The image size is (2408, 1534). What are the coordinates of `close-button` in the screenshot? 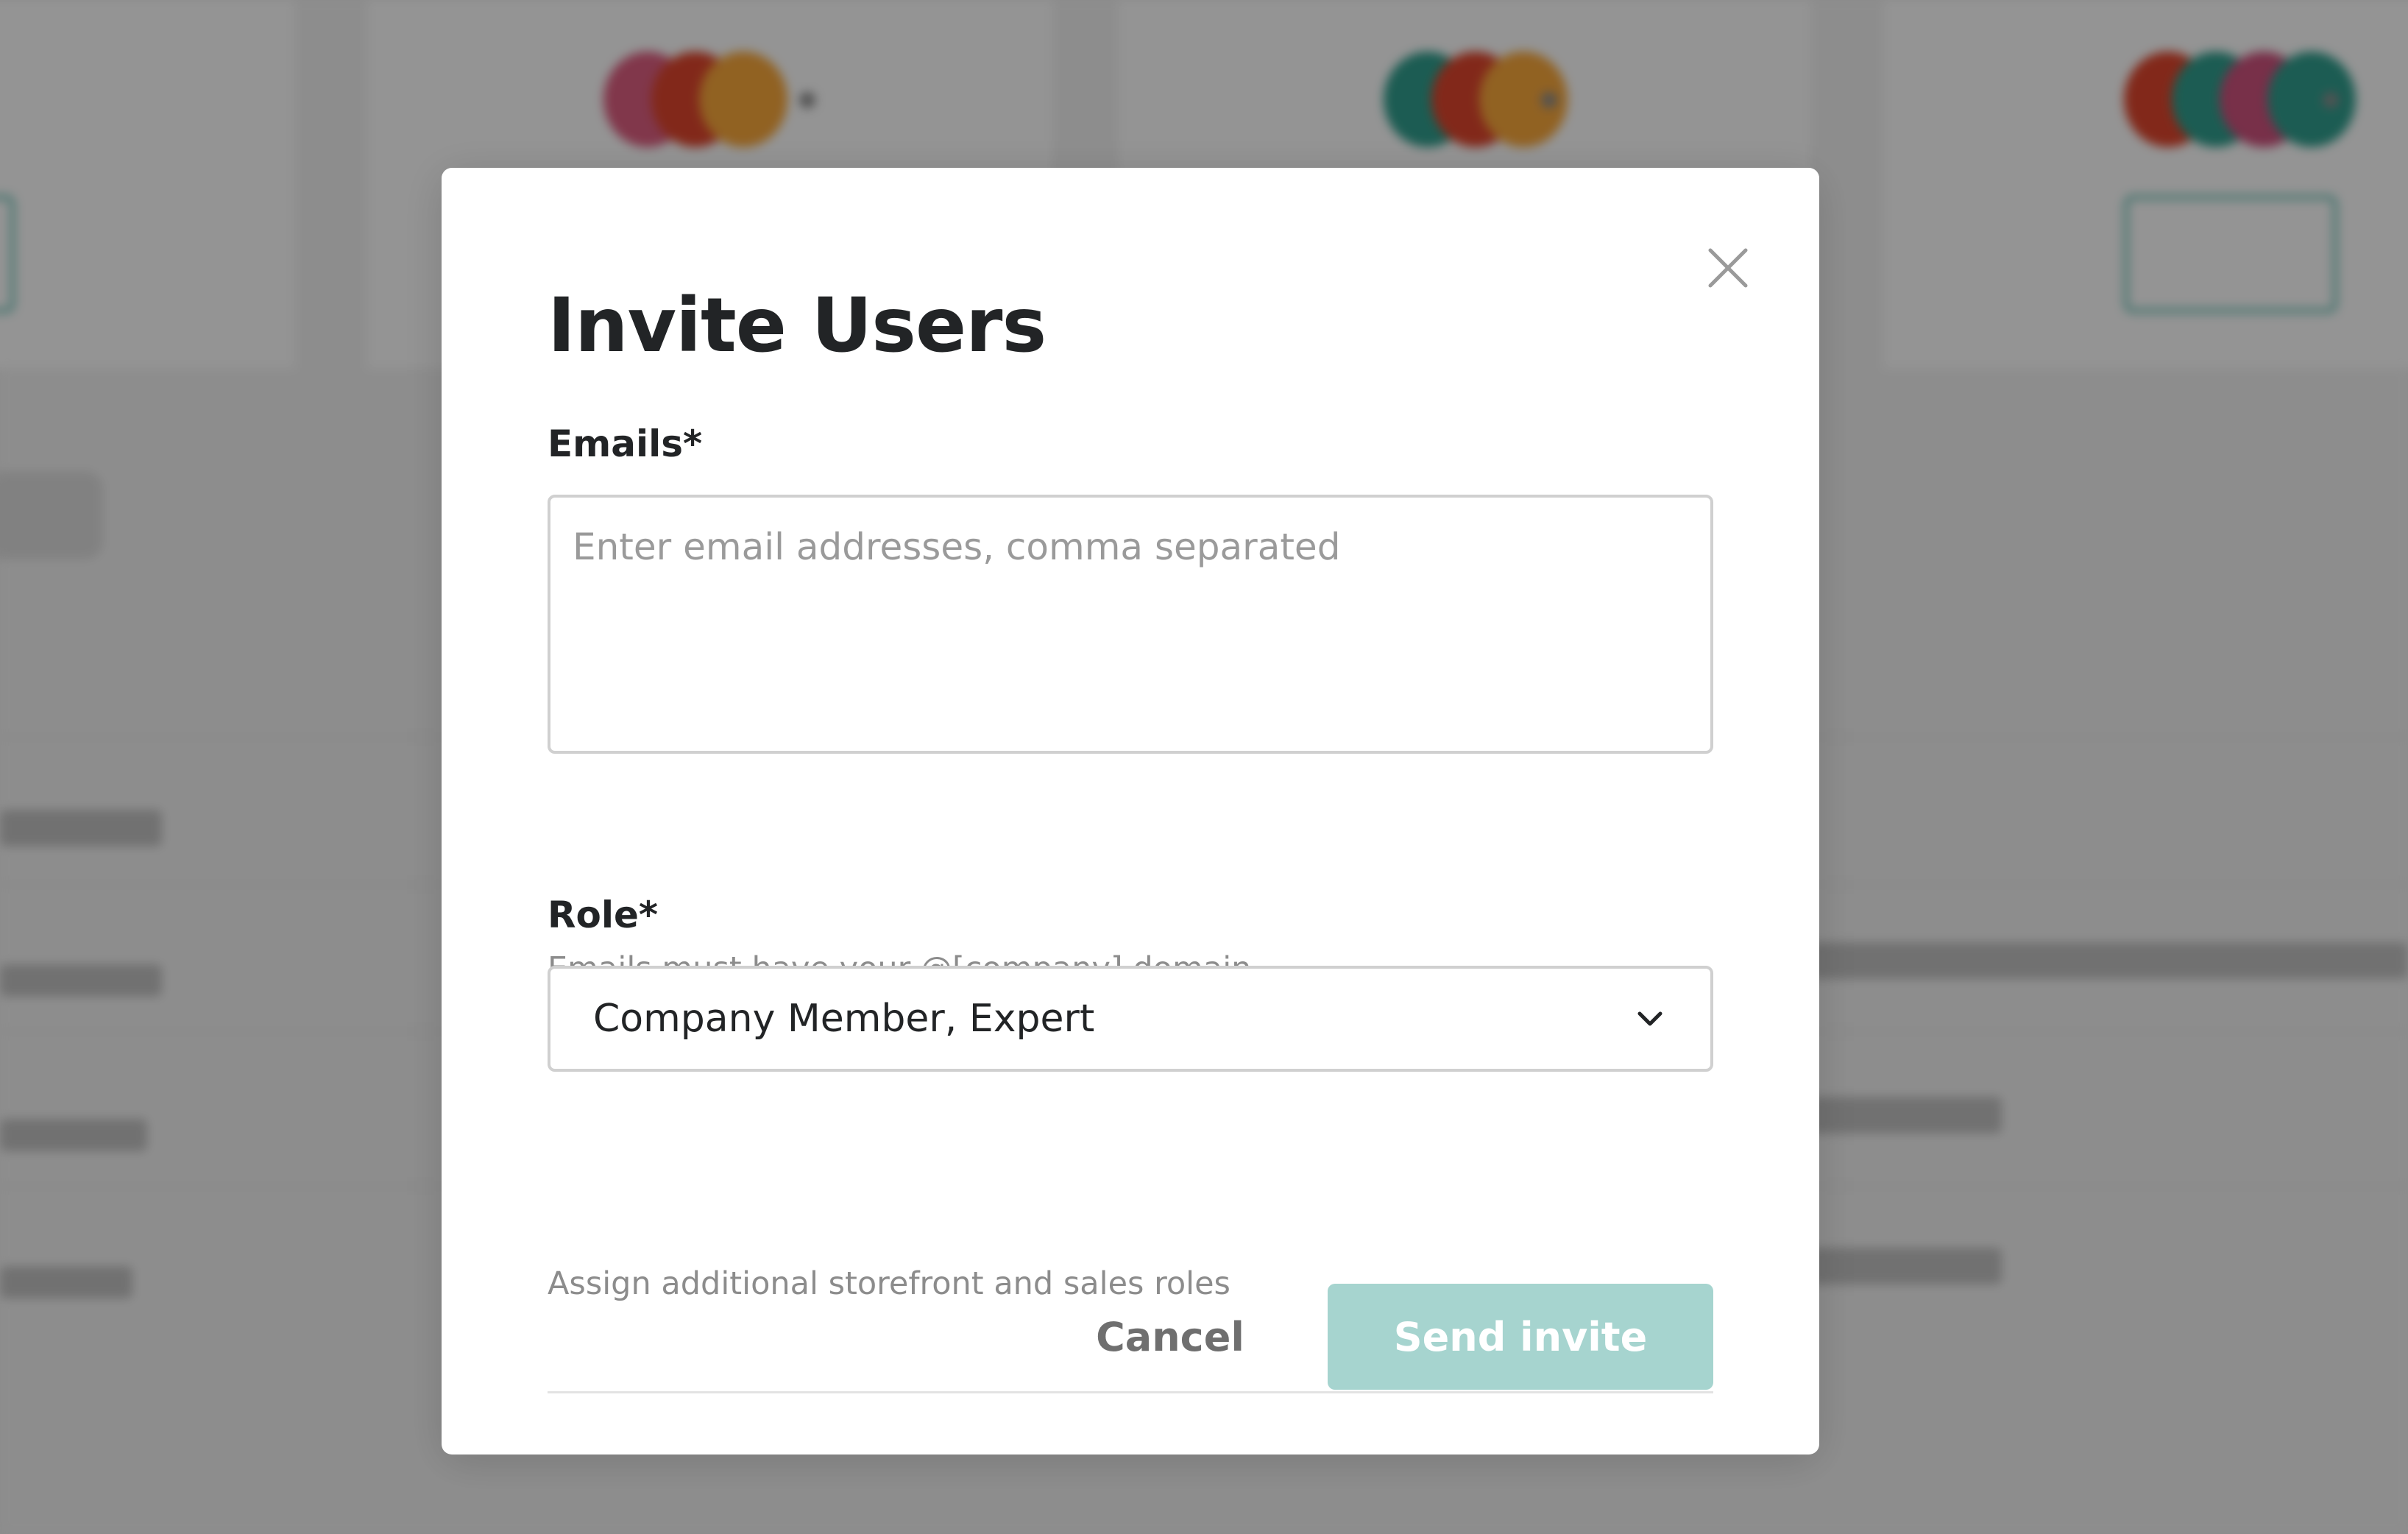 It's located at (1728, 268).